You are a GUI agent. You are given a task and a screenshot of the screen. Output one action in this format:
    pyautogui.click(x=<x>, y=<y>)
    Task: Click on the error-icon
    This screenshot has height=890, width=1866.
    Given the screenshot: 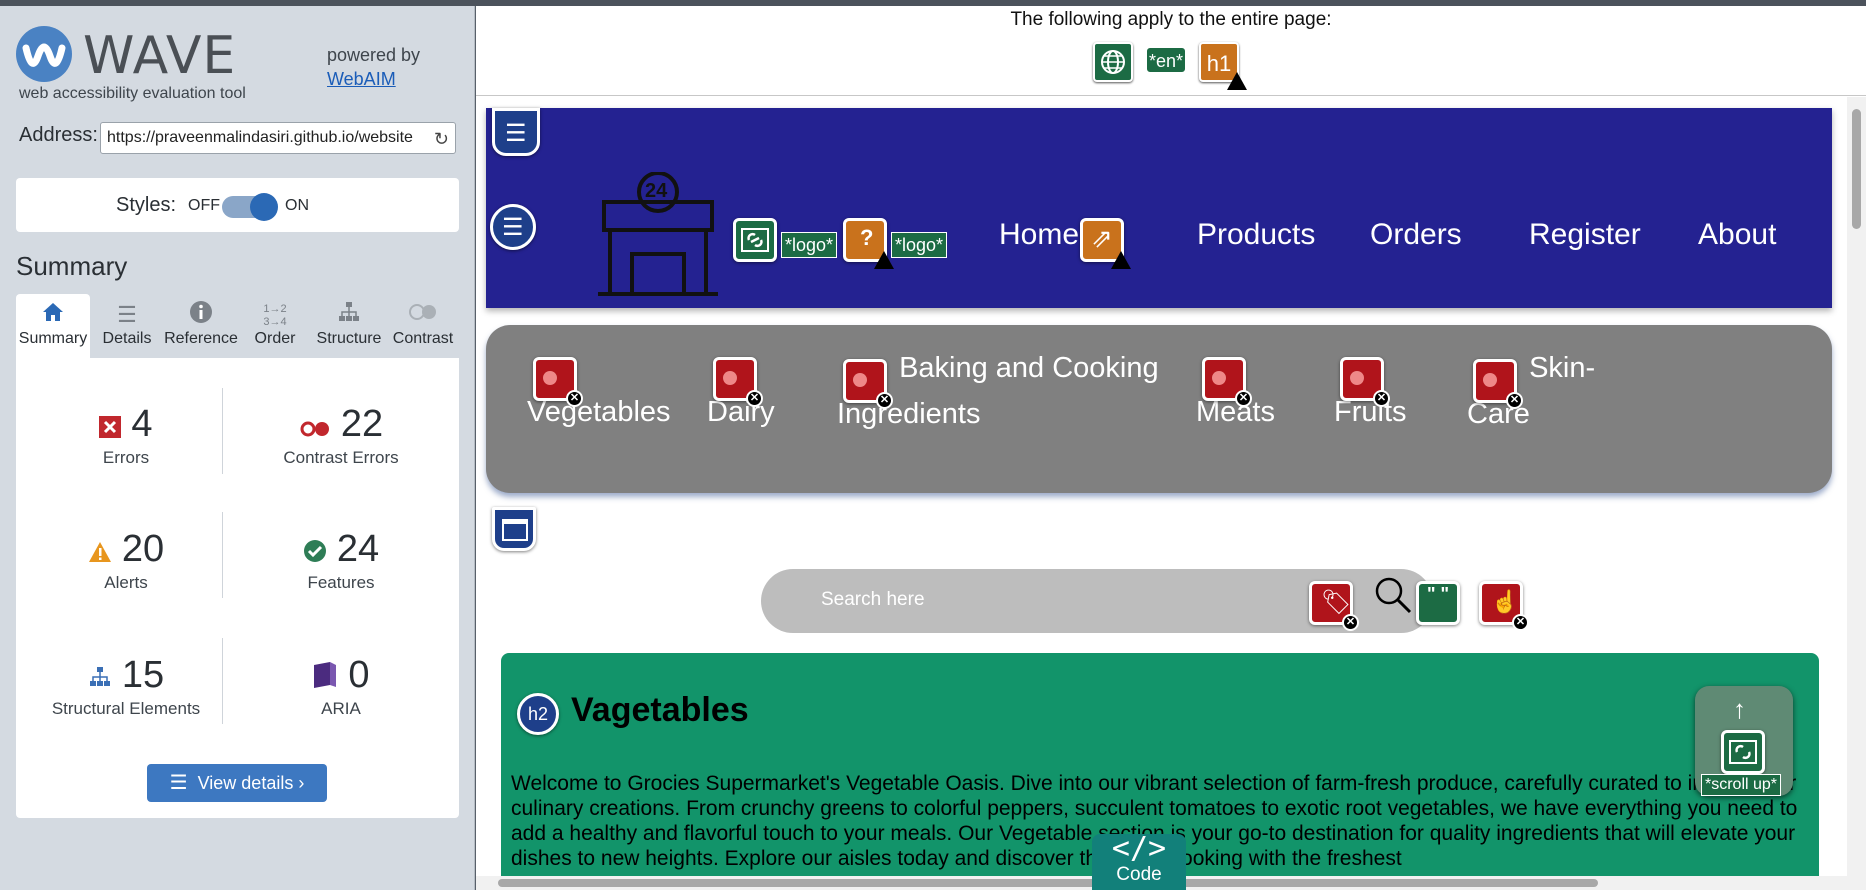 What is the action you would take?
    pyautogui.click(x=110, y=426)
    